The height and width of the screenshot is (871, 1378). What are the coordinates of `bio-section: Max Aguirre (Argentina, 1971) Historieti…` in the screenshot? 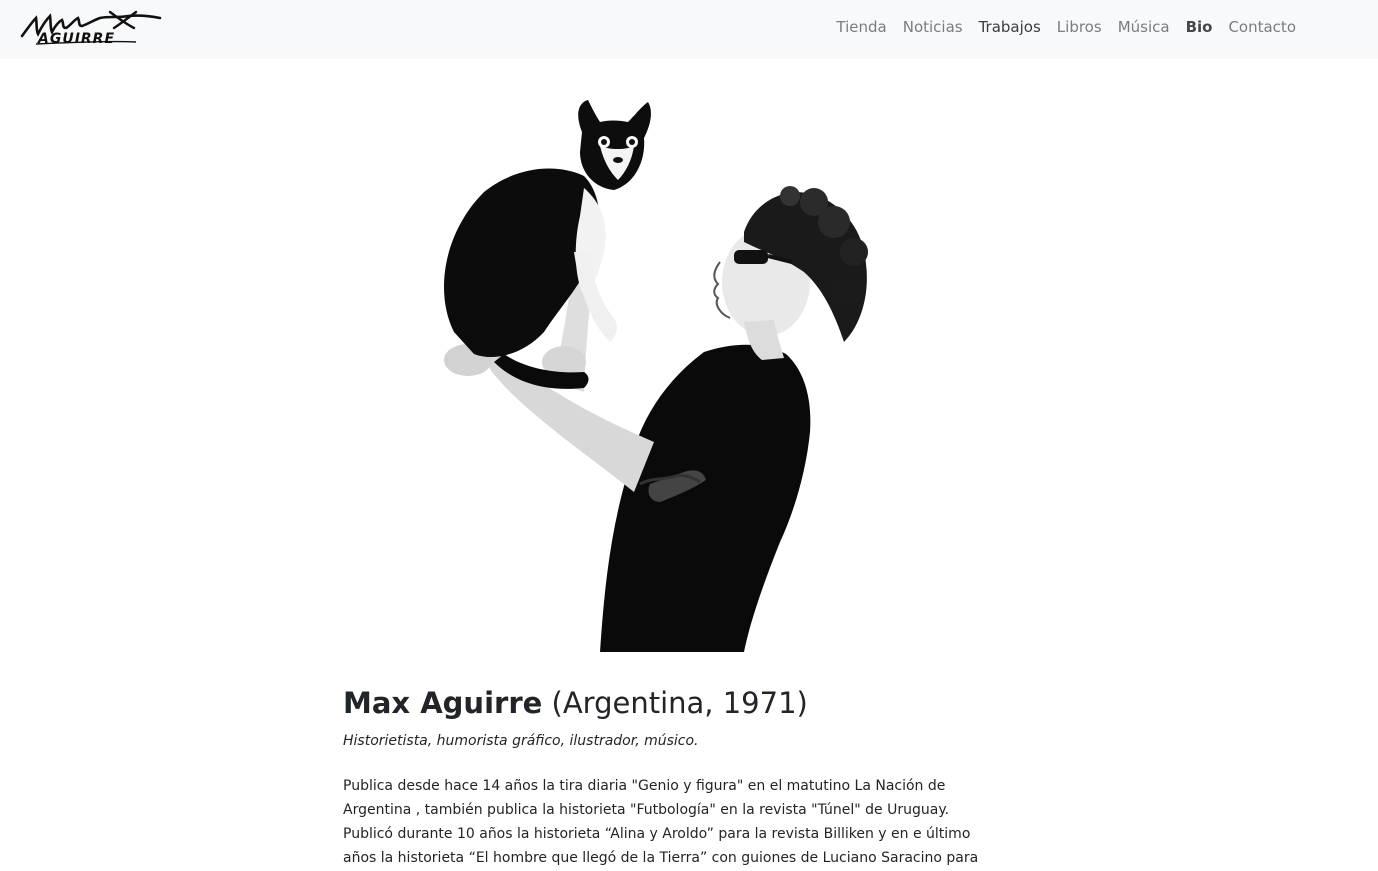 It's located at (668, 776).